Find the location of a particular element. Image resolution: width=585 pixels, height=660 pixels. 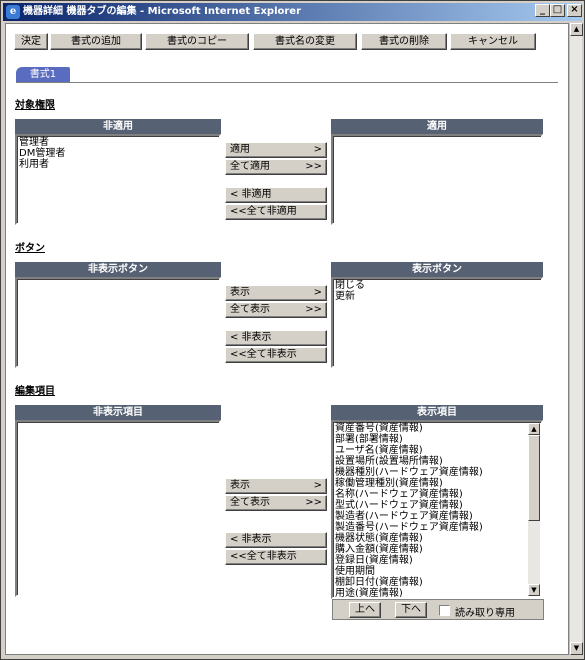

list-item: DM管理者 is located at coordinates (118, 153).